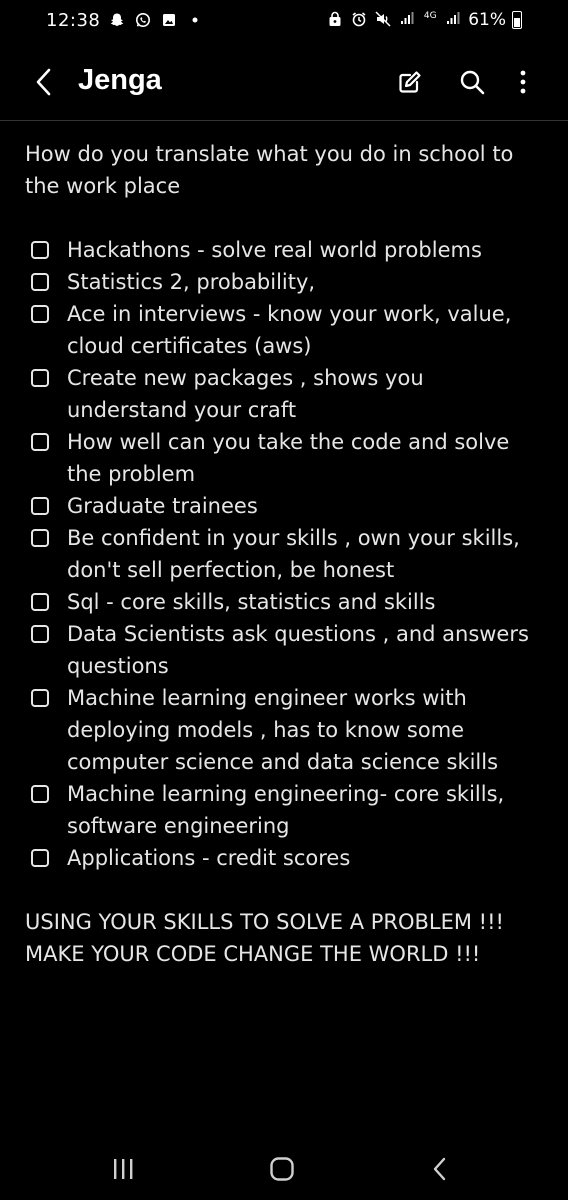 The image size is (568, 1200). I want to click on snapchat-icon, so click(117, 21).